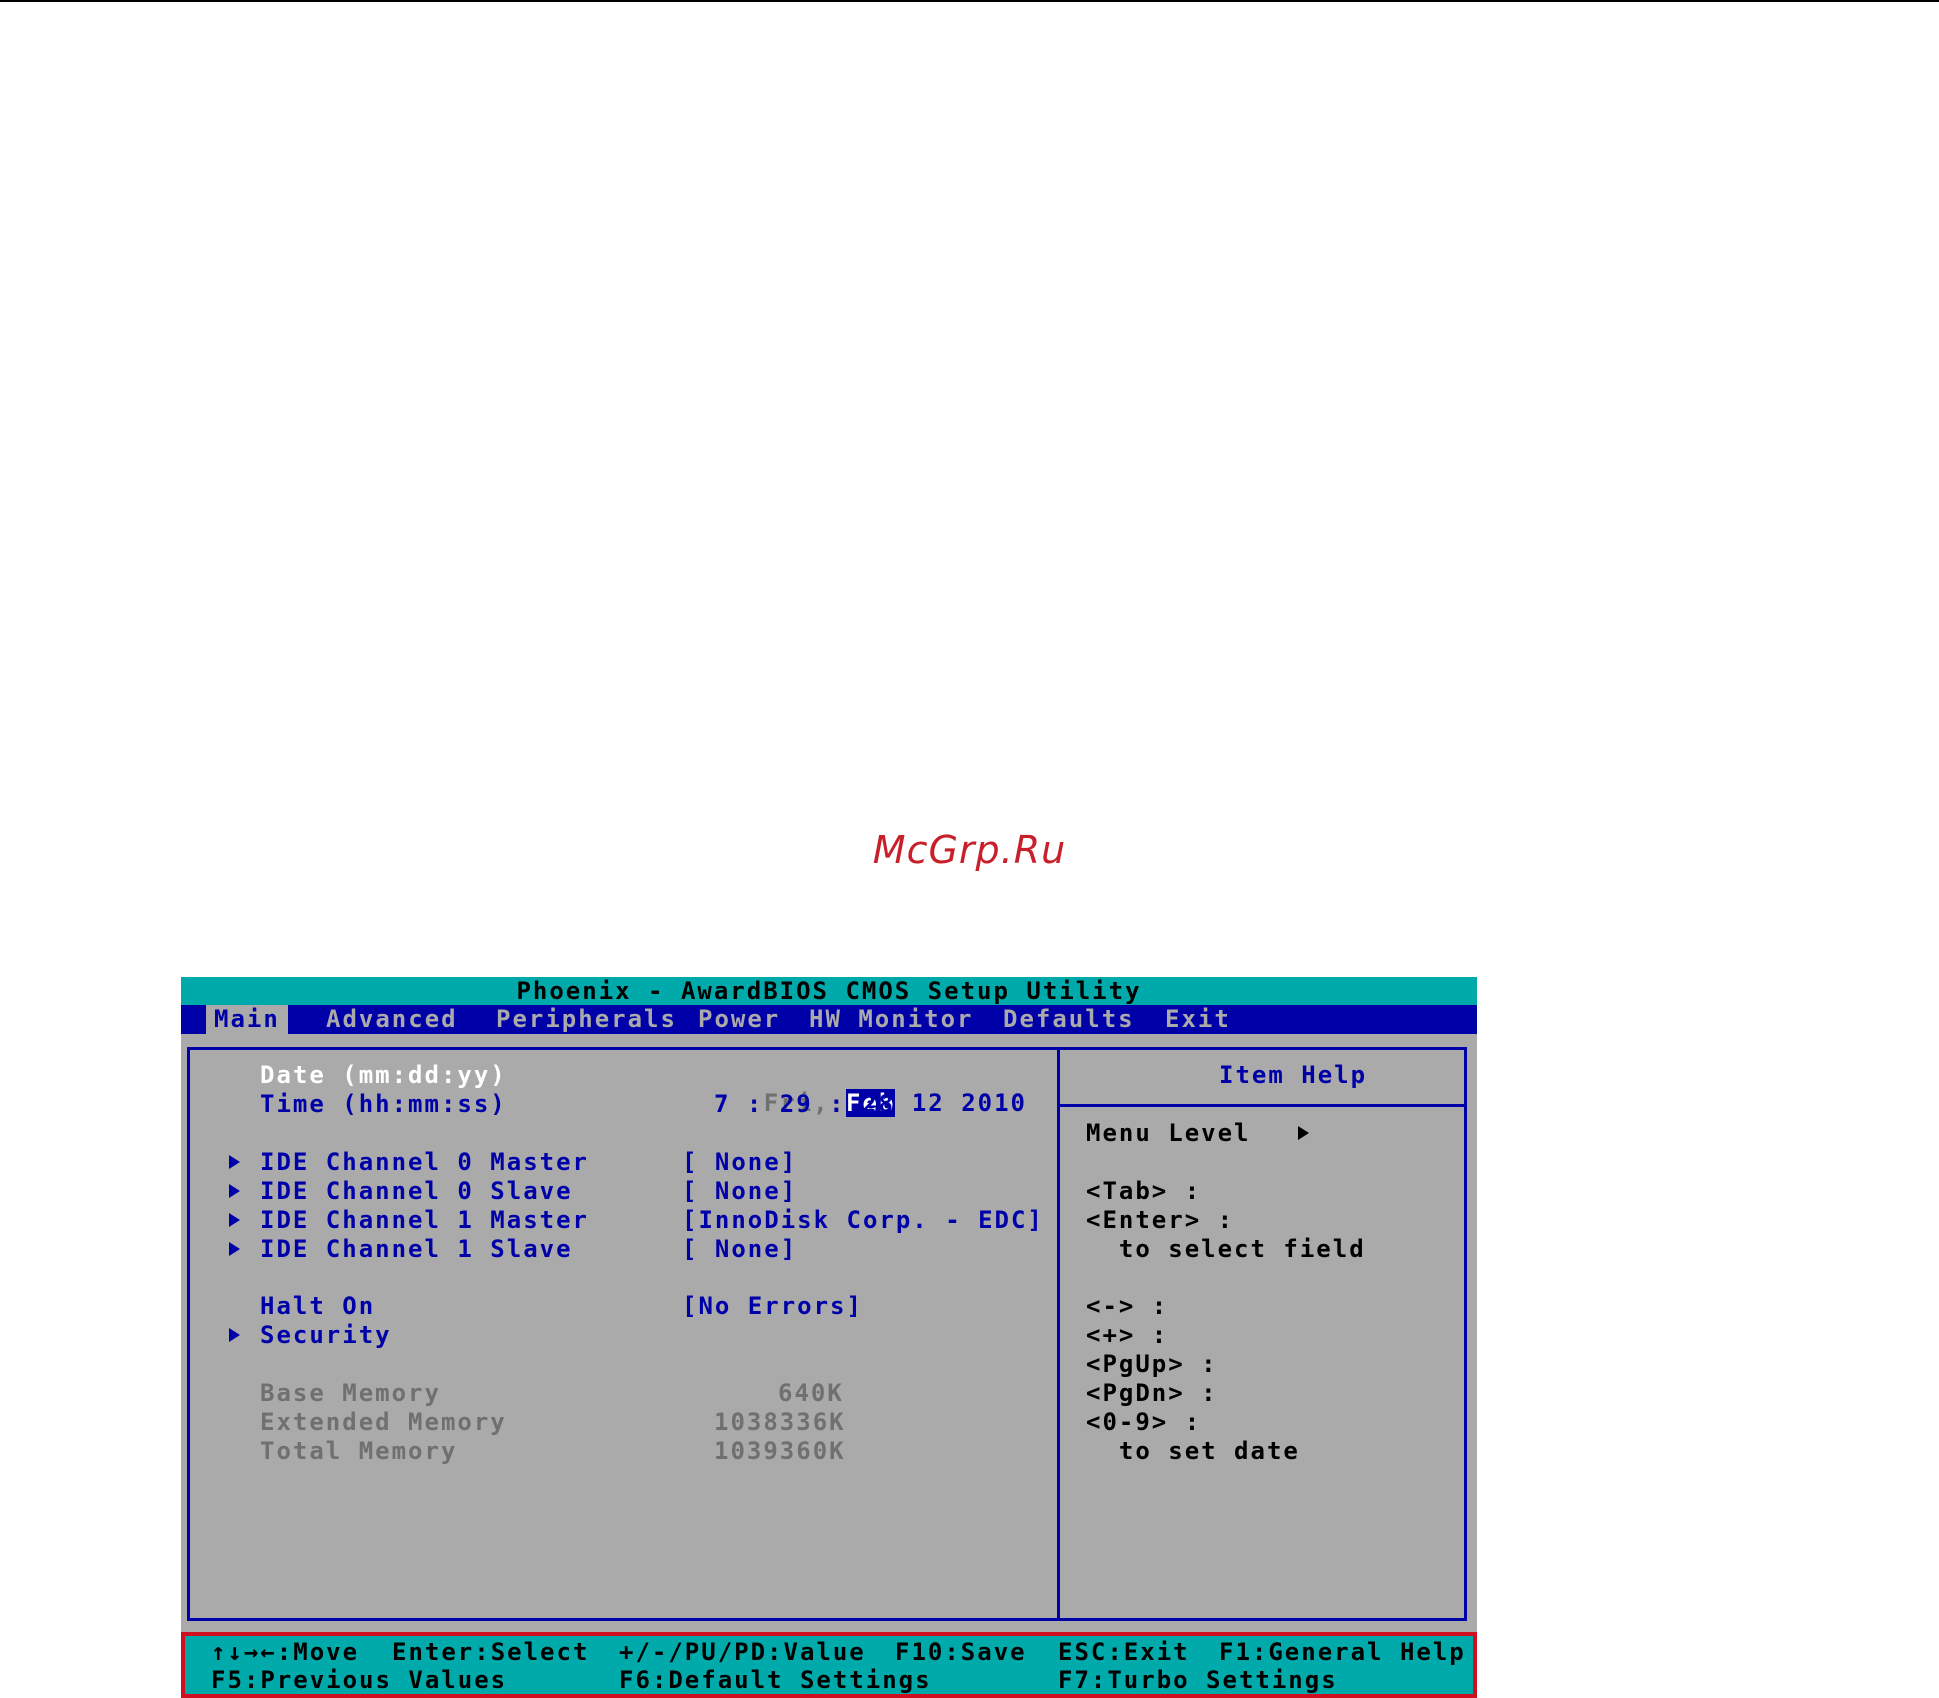 Image resolution: width=1939 pixels, height=1698 pixels. Describe the element at coordinates (326, 1335) in the screenshot. I see `security-label: Security` at that location.